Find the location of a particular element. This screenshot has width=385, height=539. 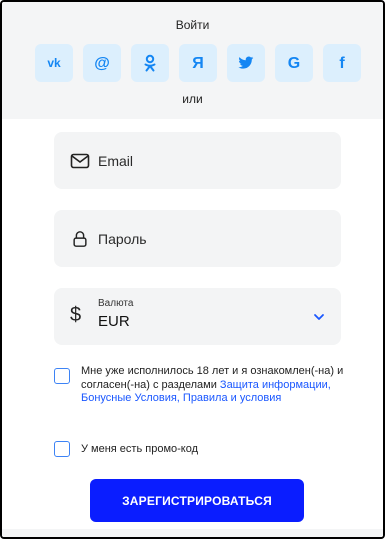

vk-icon: vk is located at coordinates (54, 63).